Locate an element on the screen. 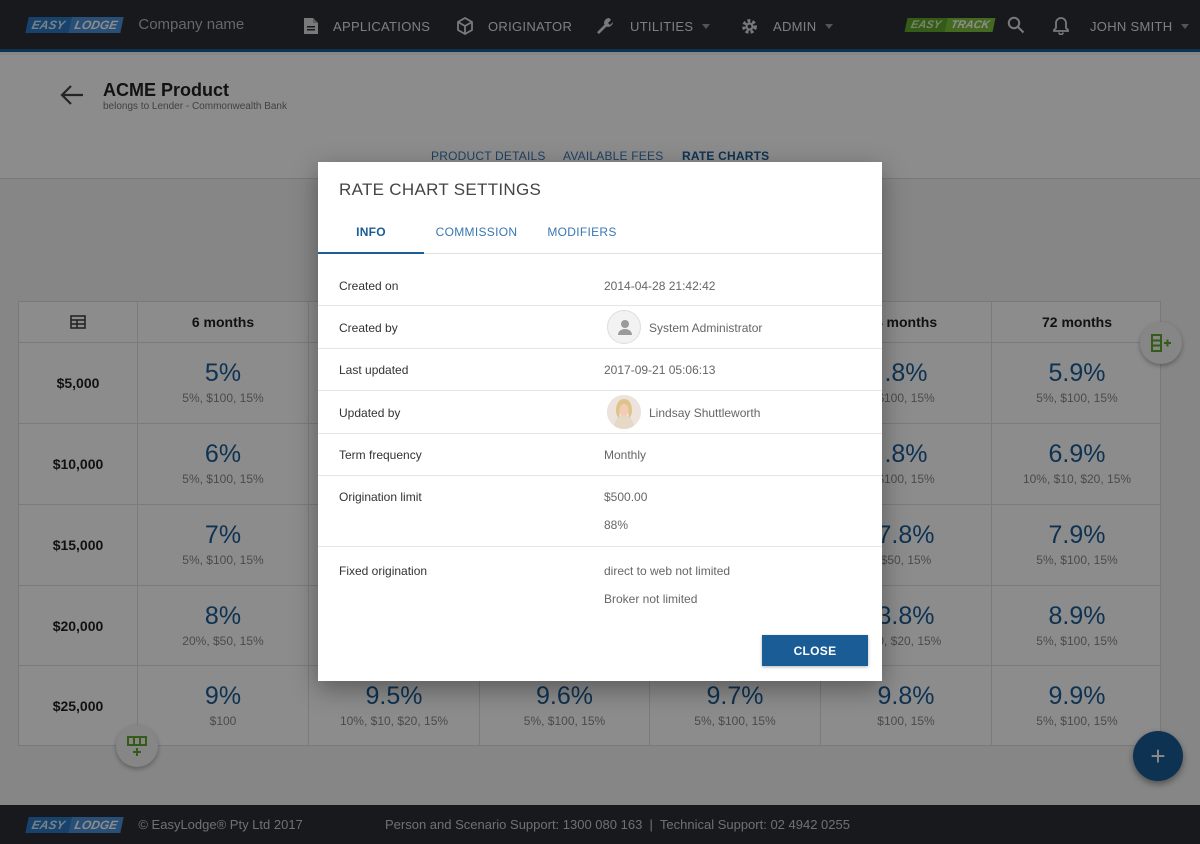 This screenshot has width=1200, height=844. tab-commission: COMMISSION is located at coordinates (476, 233).